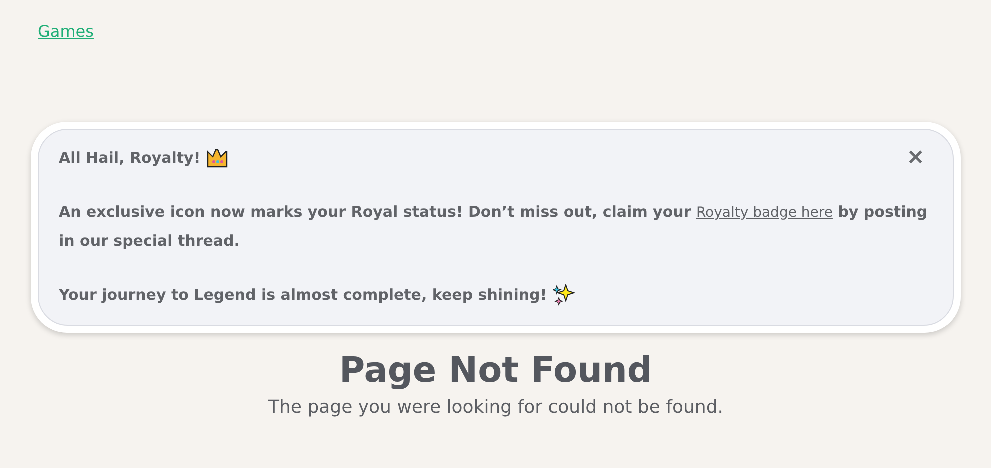 The height and width of the screenshot is (468, 991). What do you see at coordinates (130, 158) in the screenshot?
I see `notice-title: All Hail, Royalty!` at bounding box center [130, 158].